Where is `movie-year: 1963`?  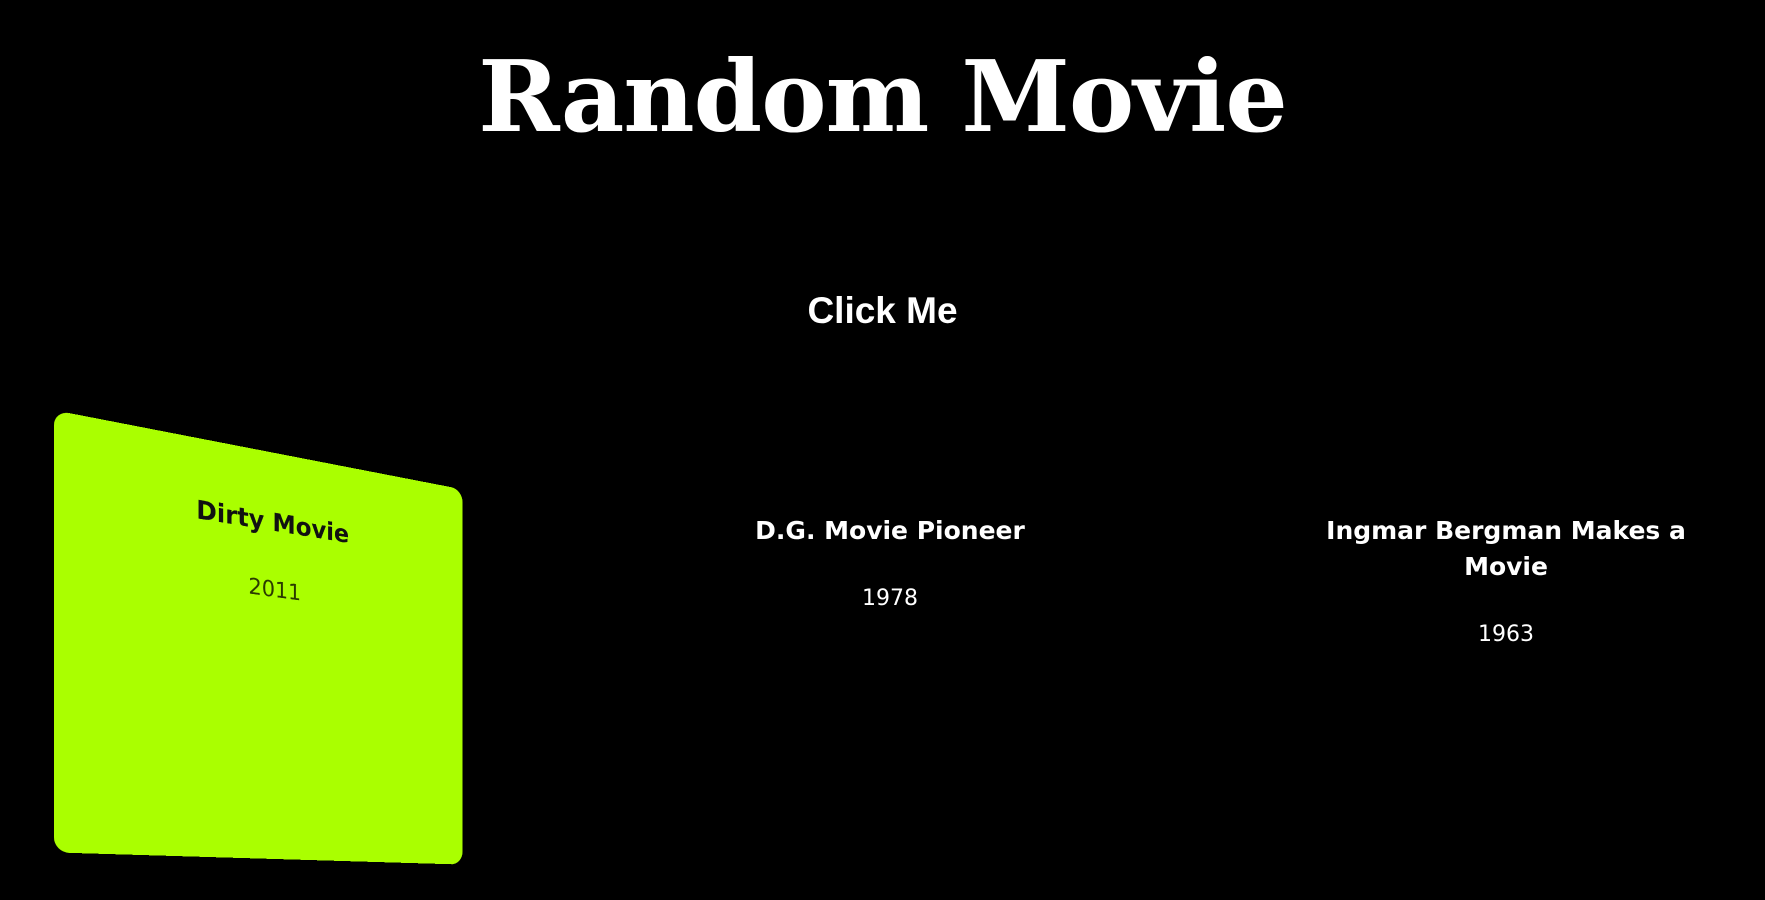 movie-year: 1963 is located at coordinates (1506, 634).